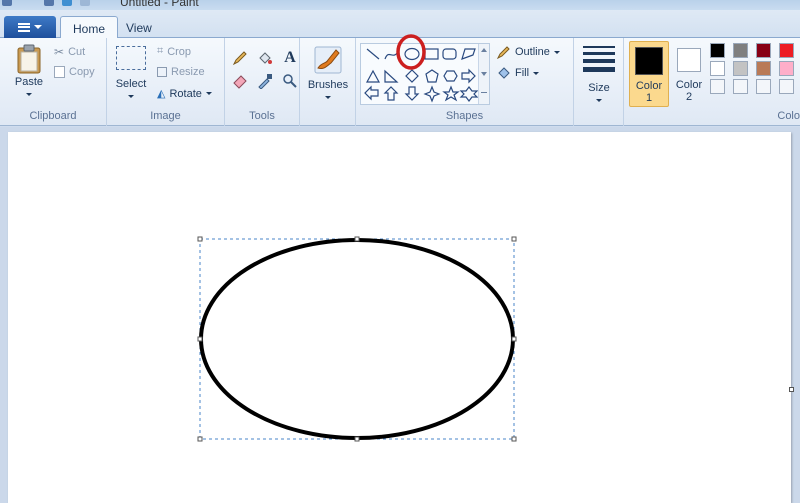 The width and height of the screenshot is (800, 503). I want to click on colors-group: Color 1 Color 2 Colo, so click(712, 82).